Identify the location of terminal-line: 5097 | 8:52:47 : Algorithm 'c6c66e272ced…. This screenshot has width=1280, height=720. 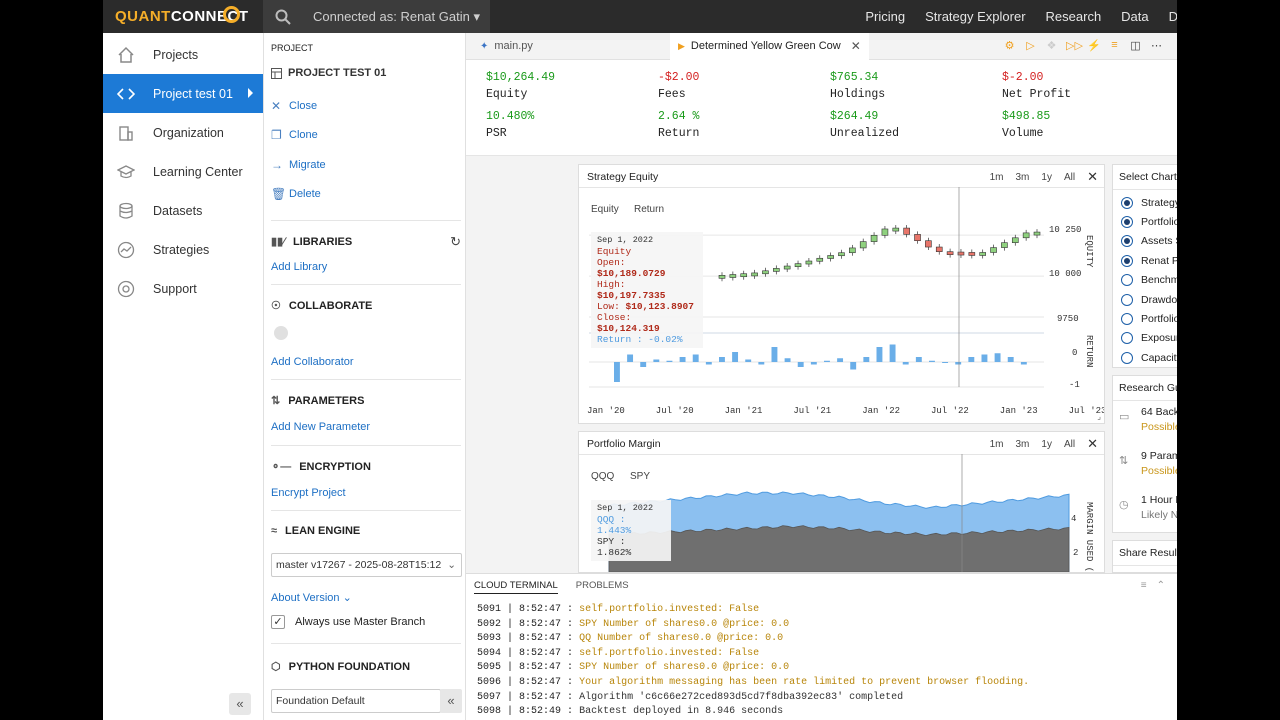
(753, 698).